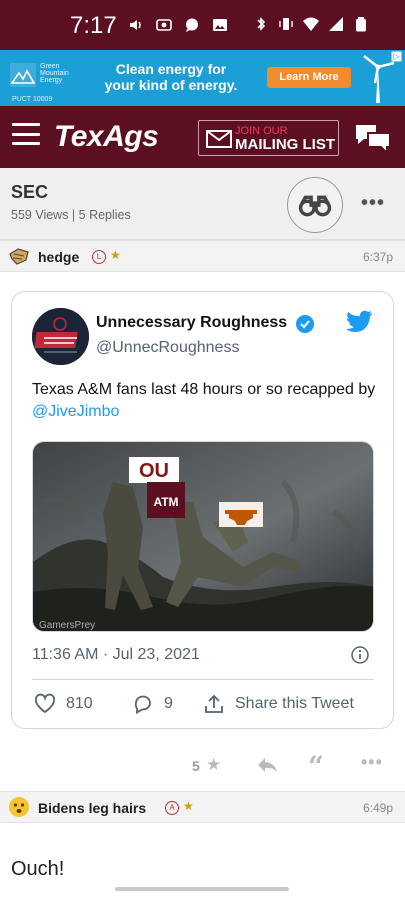 This screenshot has height=900, width=405. I want to click on heart-icon, so click(45, 703).